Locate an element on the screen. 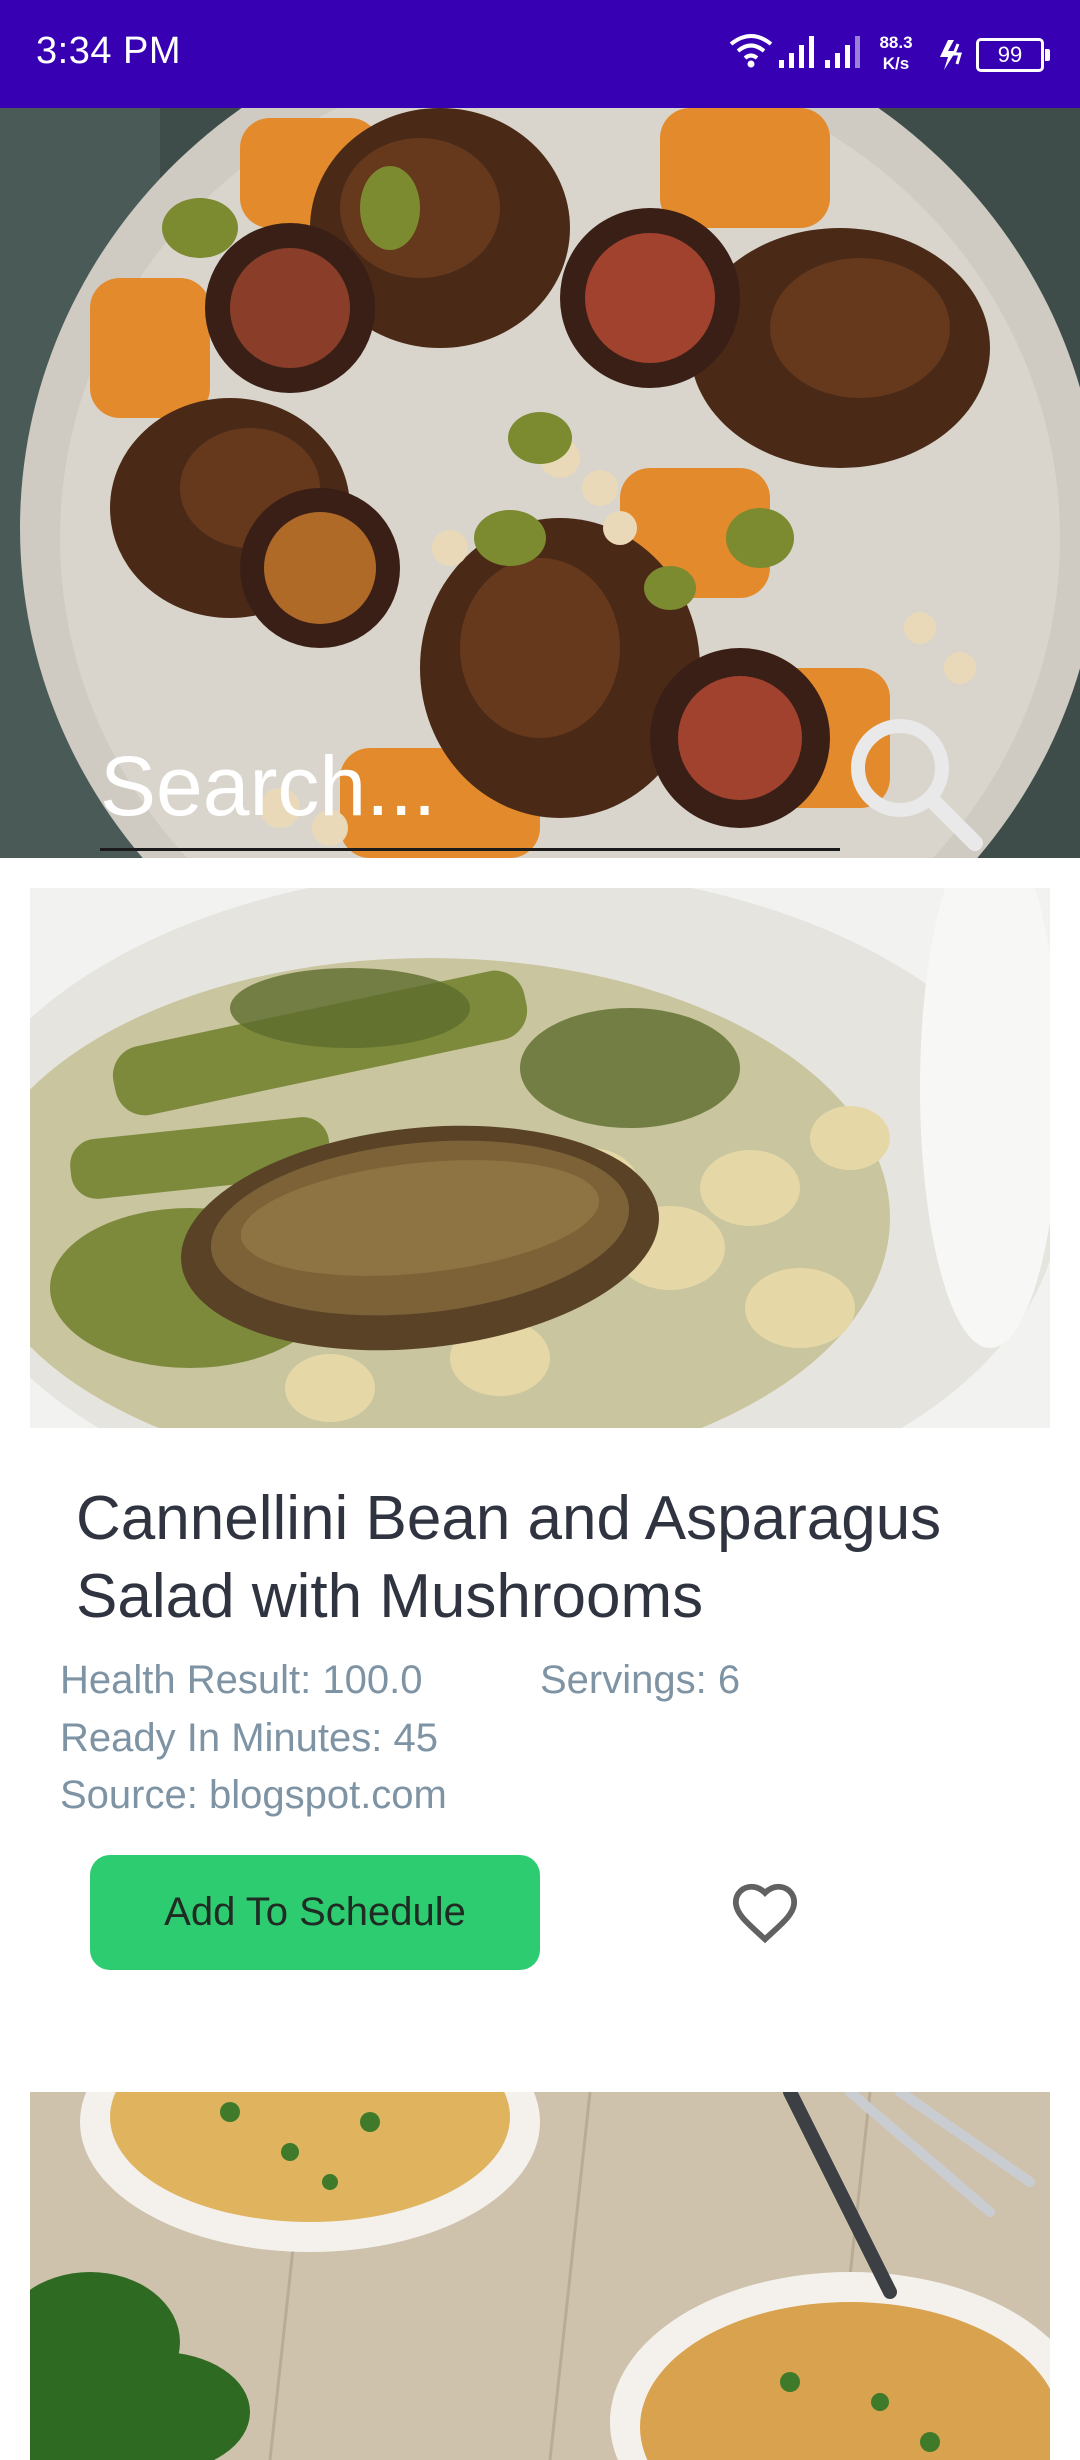  search-icon is located at coordinates (915, 783).